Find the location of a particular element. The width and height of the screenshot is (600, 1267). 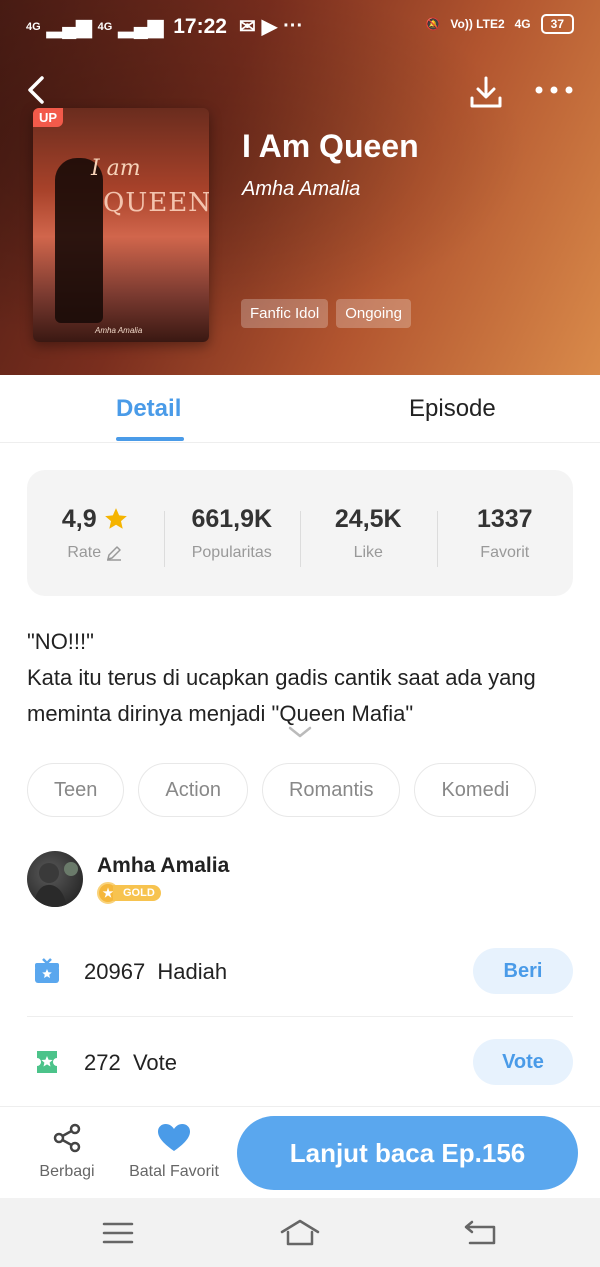

tab-bar: Detail Episode is located at coordinates (300, 409).